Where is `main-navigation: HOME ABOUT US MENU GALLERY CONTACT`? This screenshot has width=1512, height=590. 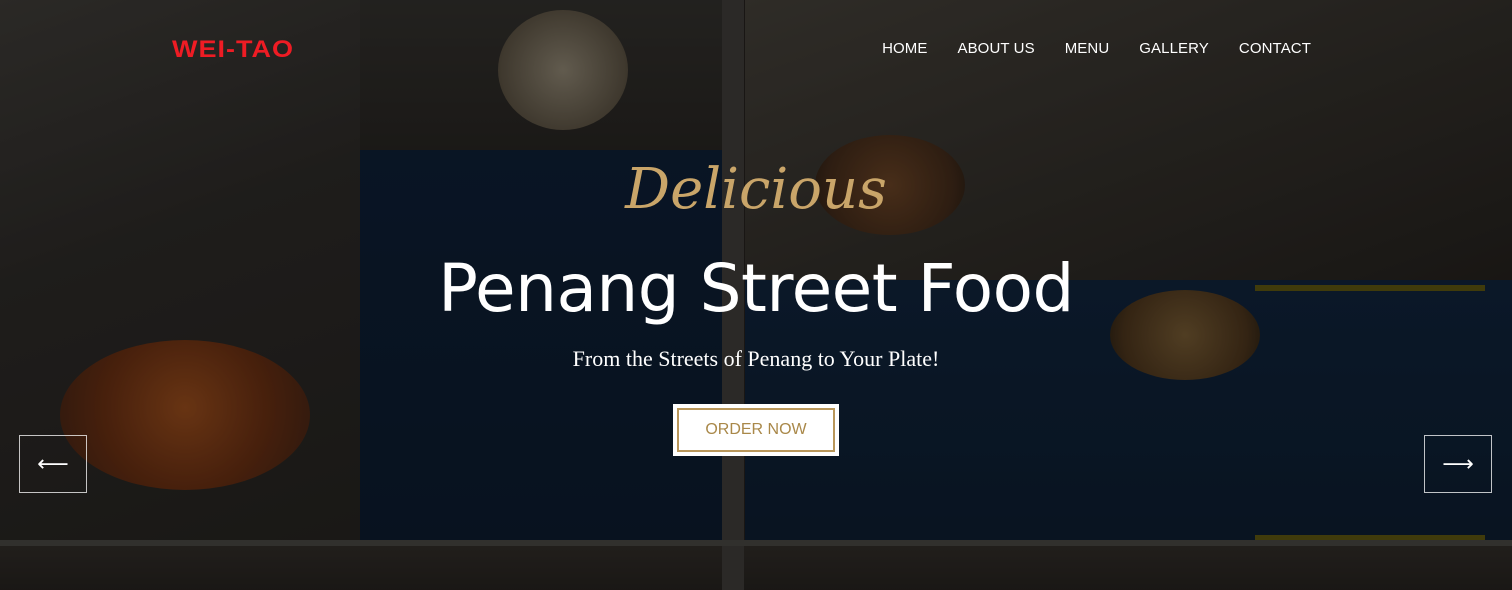
main-navigation: HOME ABOUT US MENU GALLERY CONTACT is located at coordinates (1081, 48).